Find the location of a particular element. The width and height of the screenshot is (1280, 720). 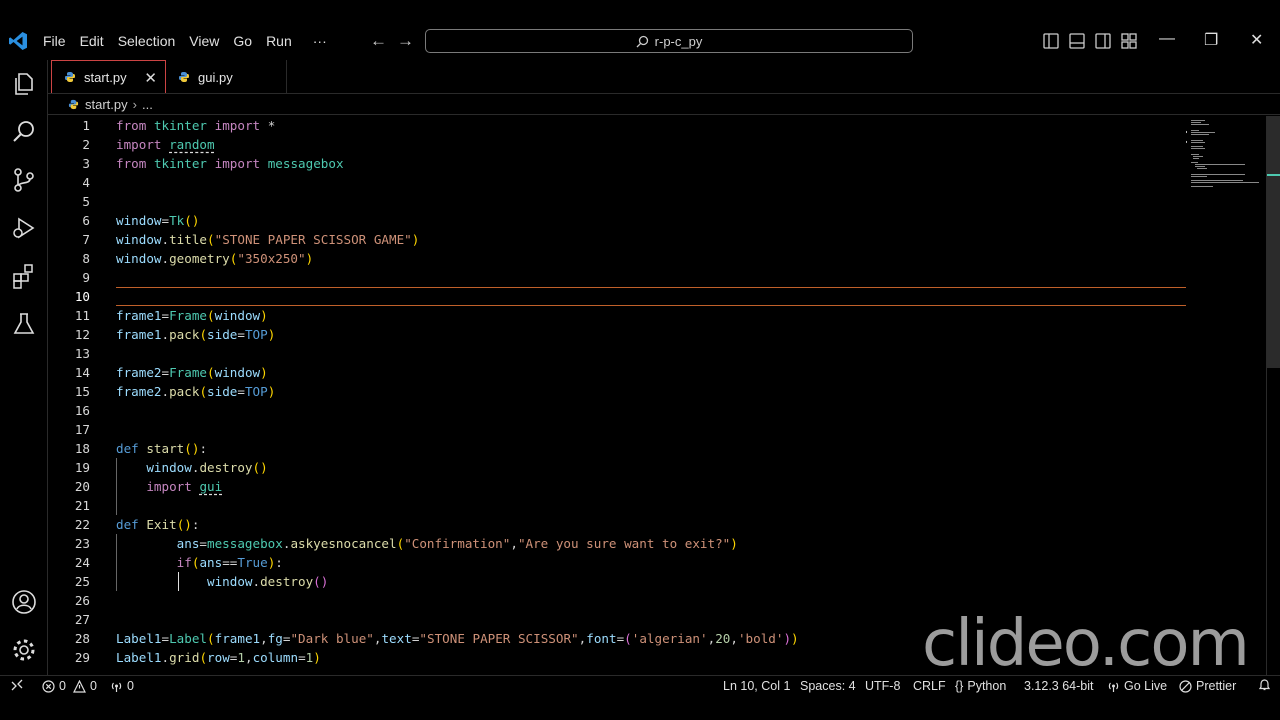

braces-icon: {} is located at coordinates (959, 686).